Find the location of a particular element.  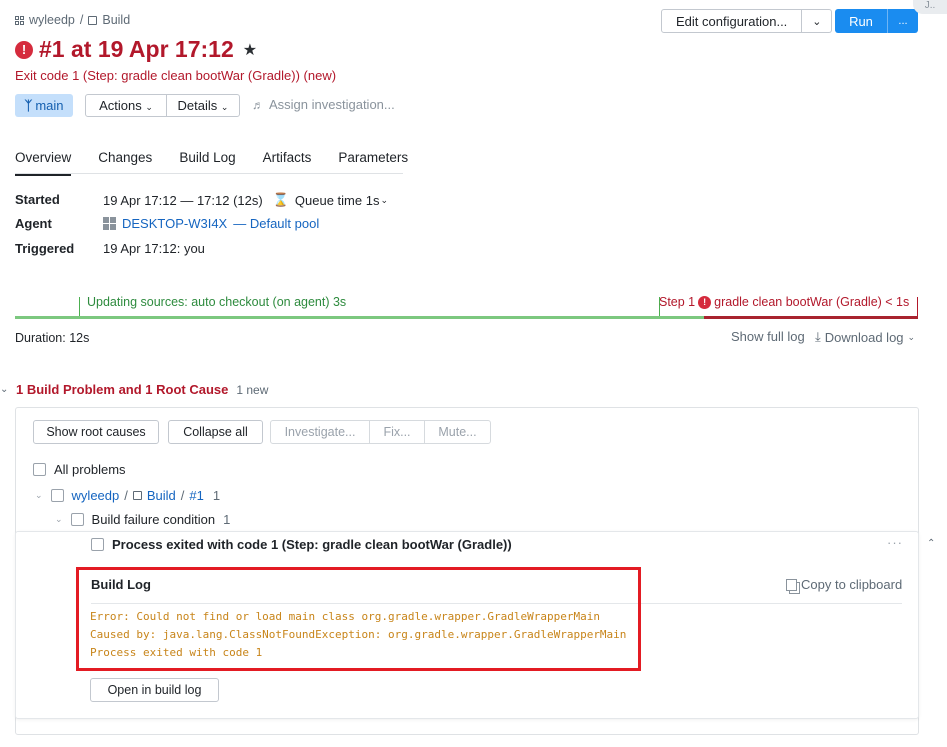

investigator-icon: ♬ is located at coordinates (258, 104).